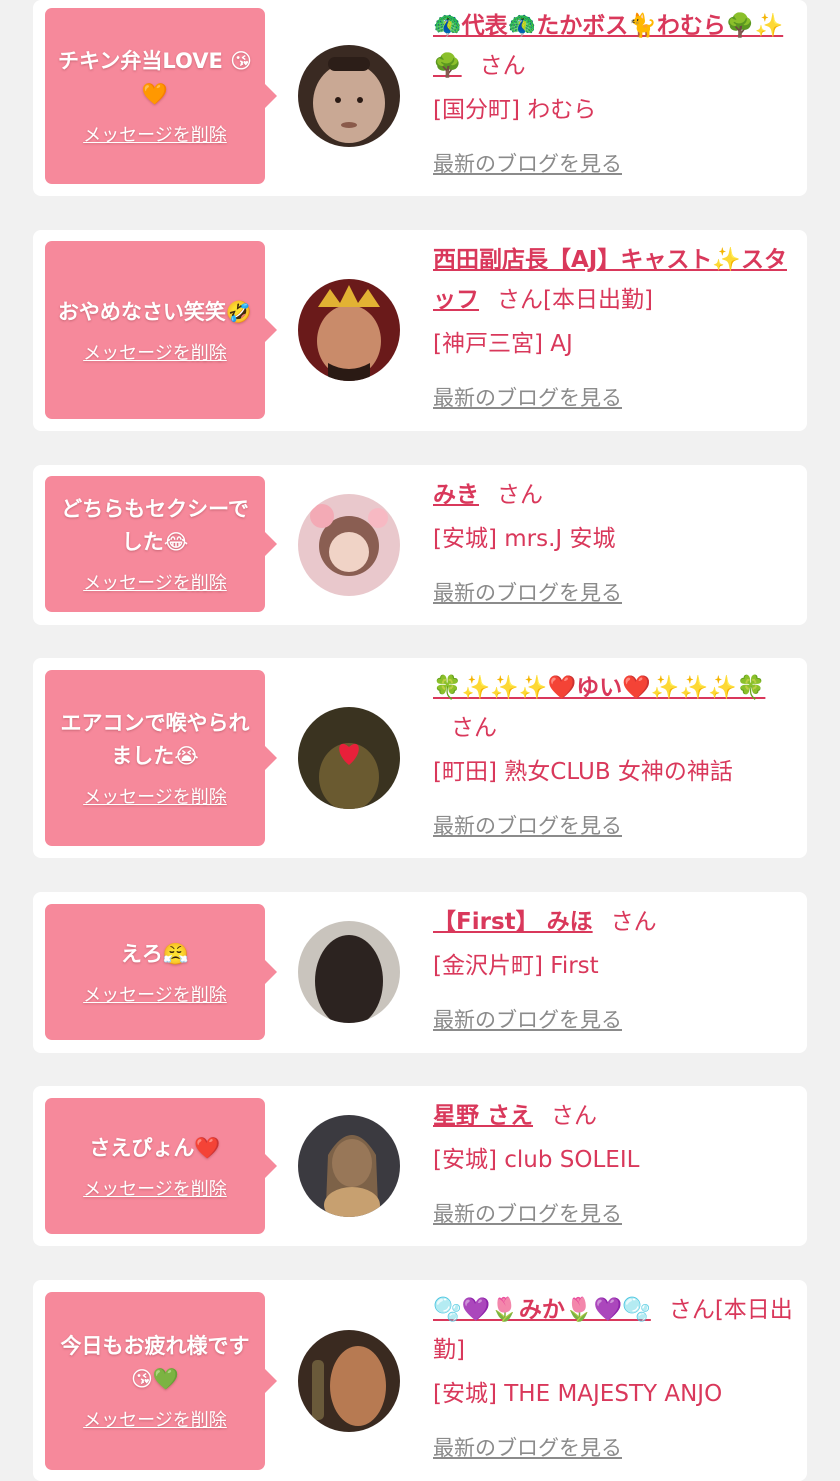 The height and width of the screenshot is (1481, 840). I want to click on message-bubble: チキン弁当LOVE 😘🧡 メッセージを削除, so click(161, 96).